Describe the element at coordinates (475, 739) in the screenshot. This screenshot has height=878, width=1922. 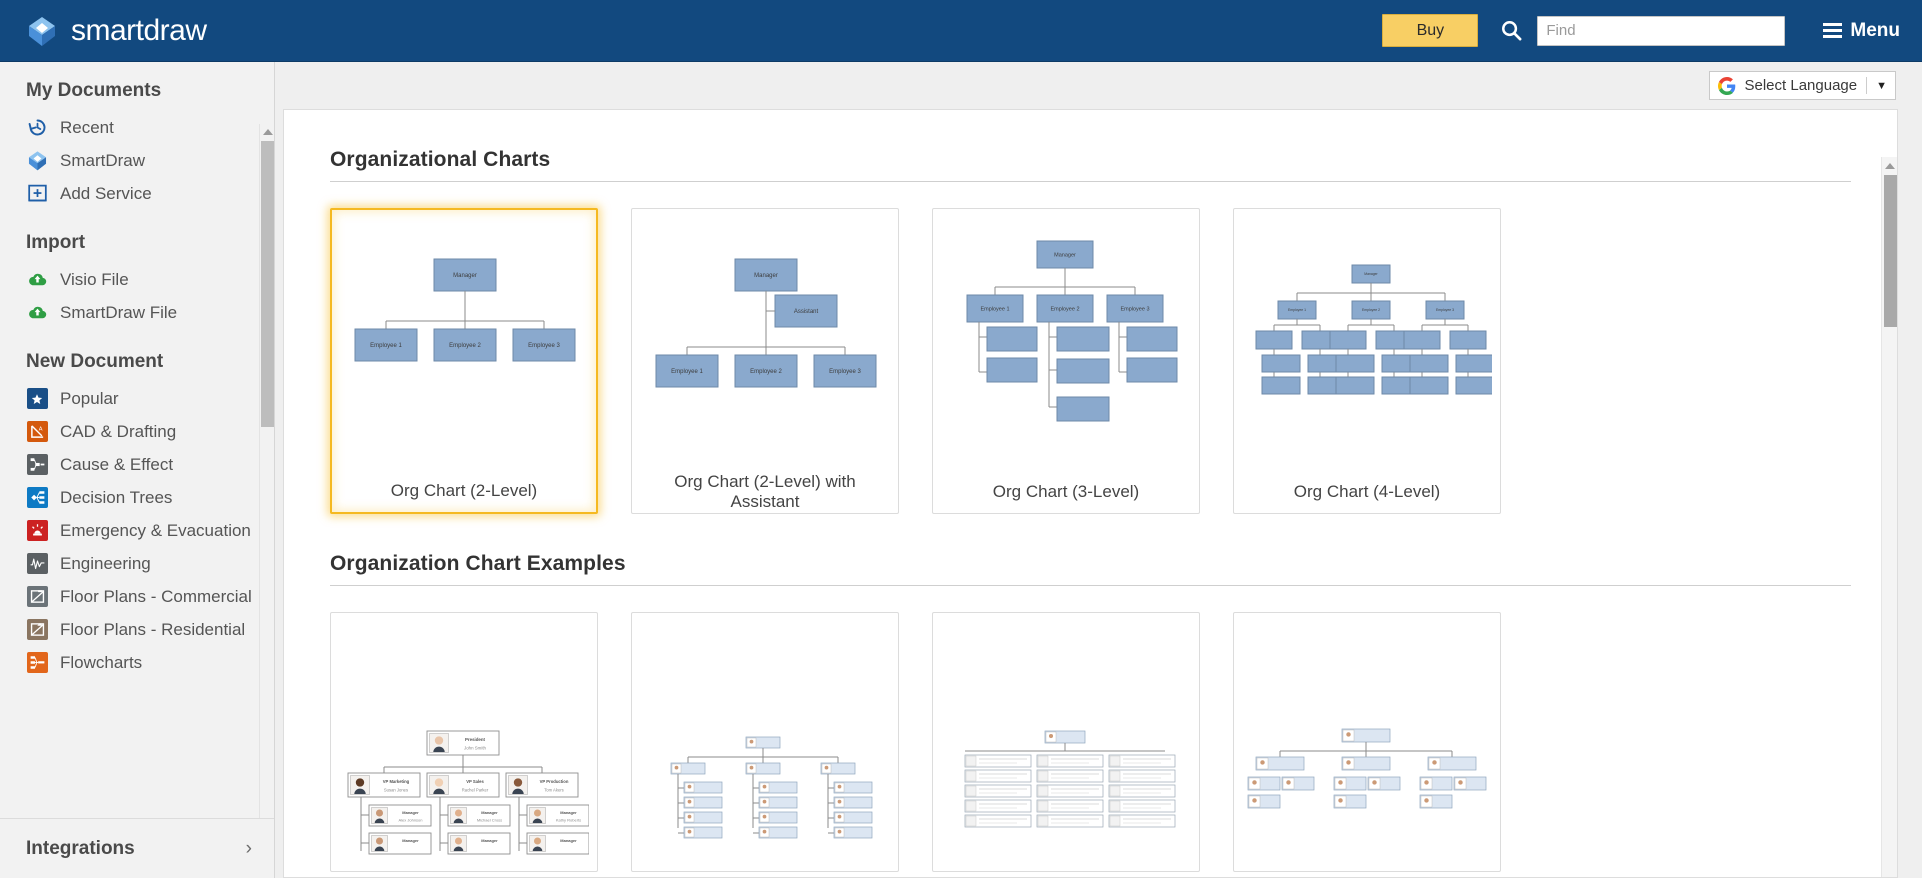
I see `svg-text: President` at that location.